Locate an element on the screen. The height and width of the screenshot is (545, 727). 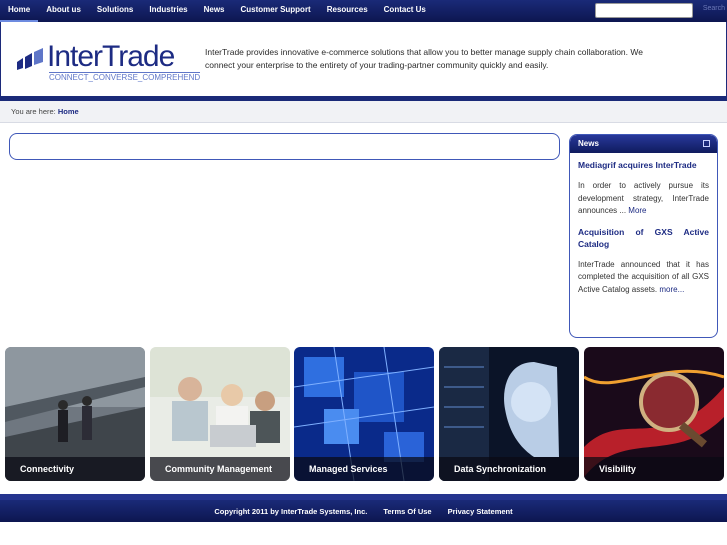
content-box is located at coordinates (284, 146).